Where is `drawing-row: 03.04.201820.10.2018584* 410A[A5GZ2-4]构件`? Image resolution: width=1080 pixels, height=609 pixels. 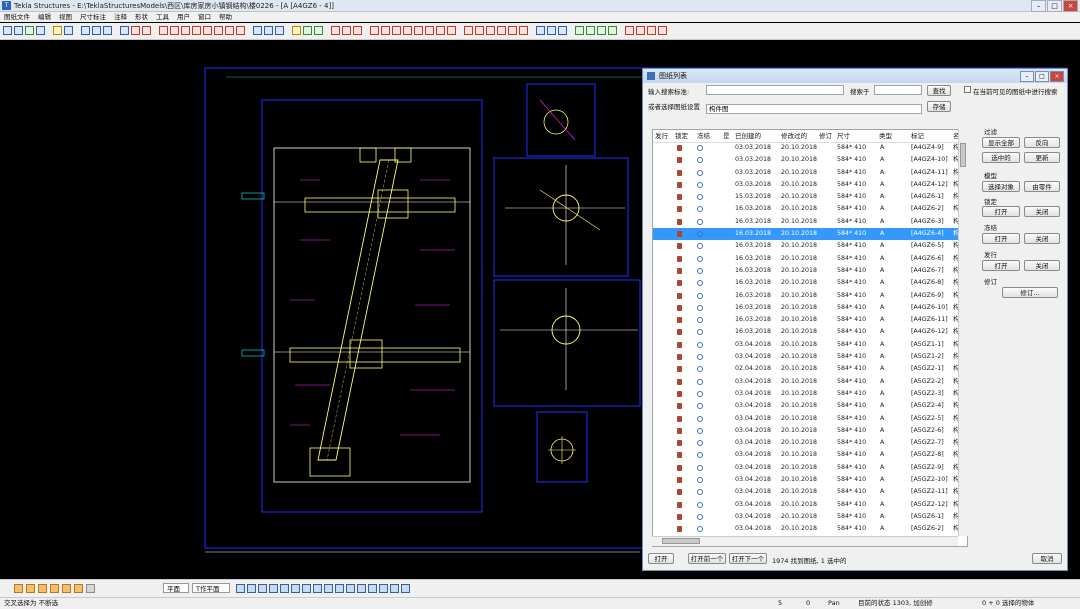
drawing-row: 03.04.201820.10.2018584* 410A[A5GZ2-4]构件 is located at coordinates (810, 406).